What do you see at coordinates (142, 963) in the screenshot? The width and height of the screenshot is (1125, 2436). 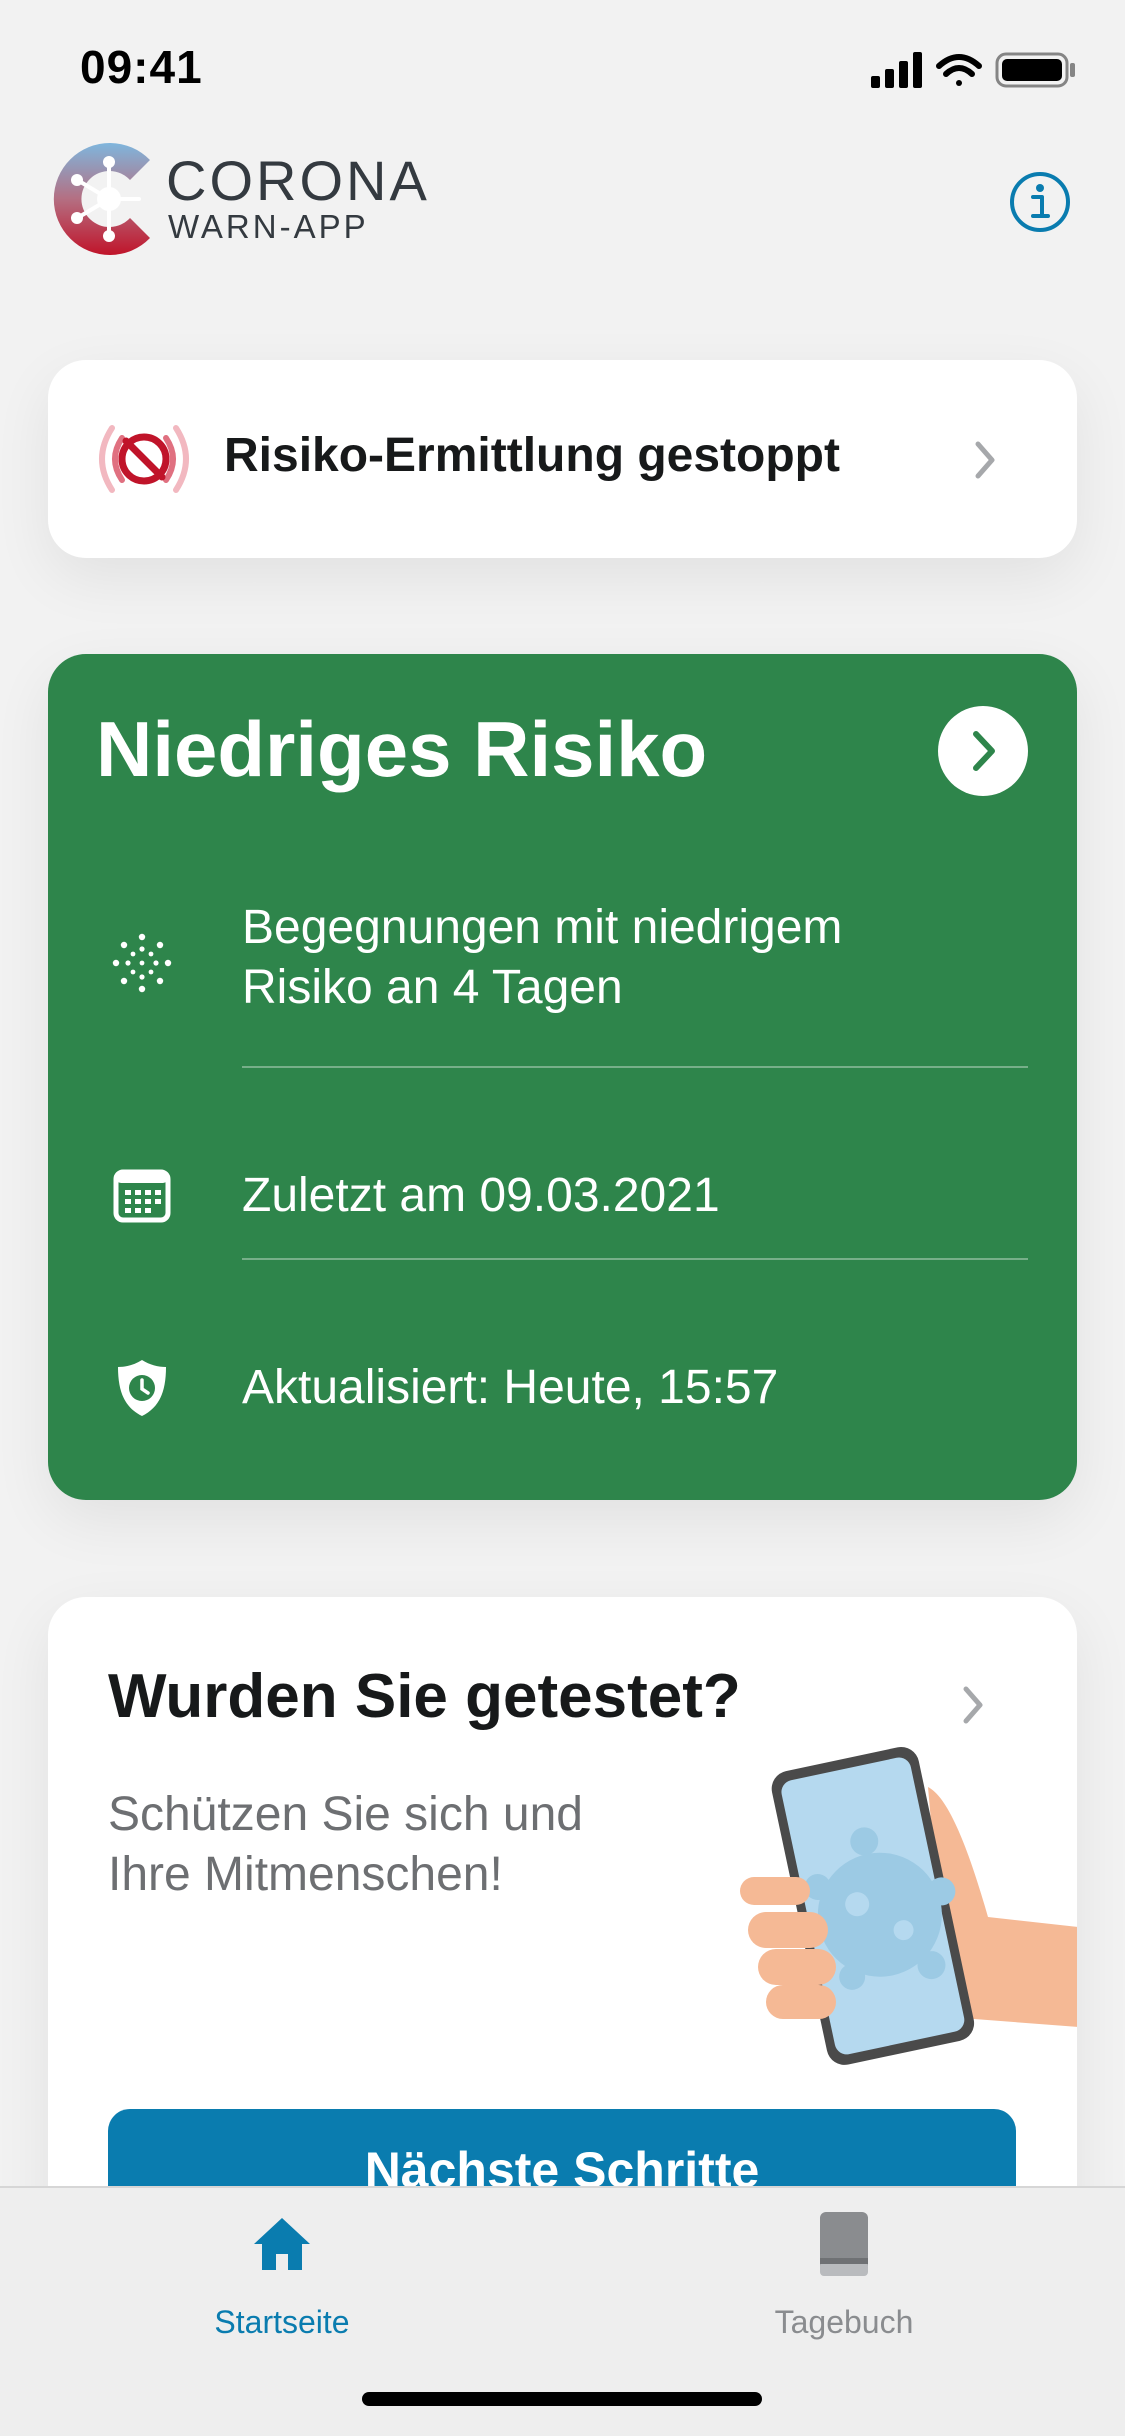 I see `virus-dots-icon` at bounding box center [142, 963].